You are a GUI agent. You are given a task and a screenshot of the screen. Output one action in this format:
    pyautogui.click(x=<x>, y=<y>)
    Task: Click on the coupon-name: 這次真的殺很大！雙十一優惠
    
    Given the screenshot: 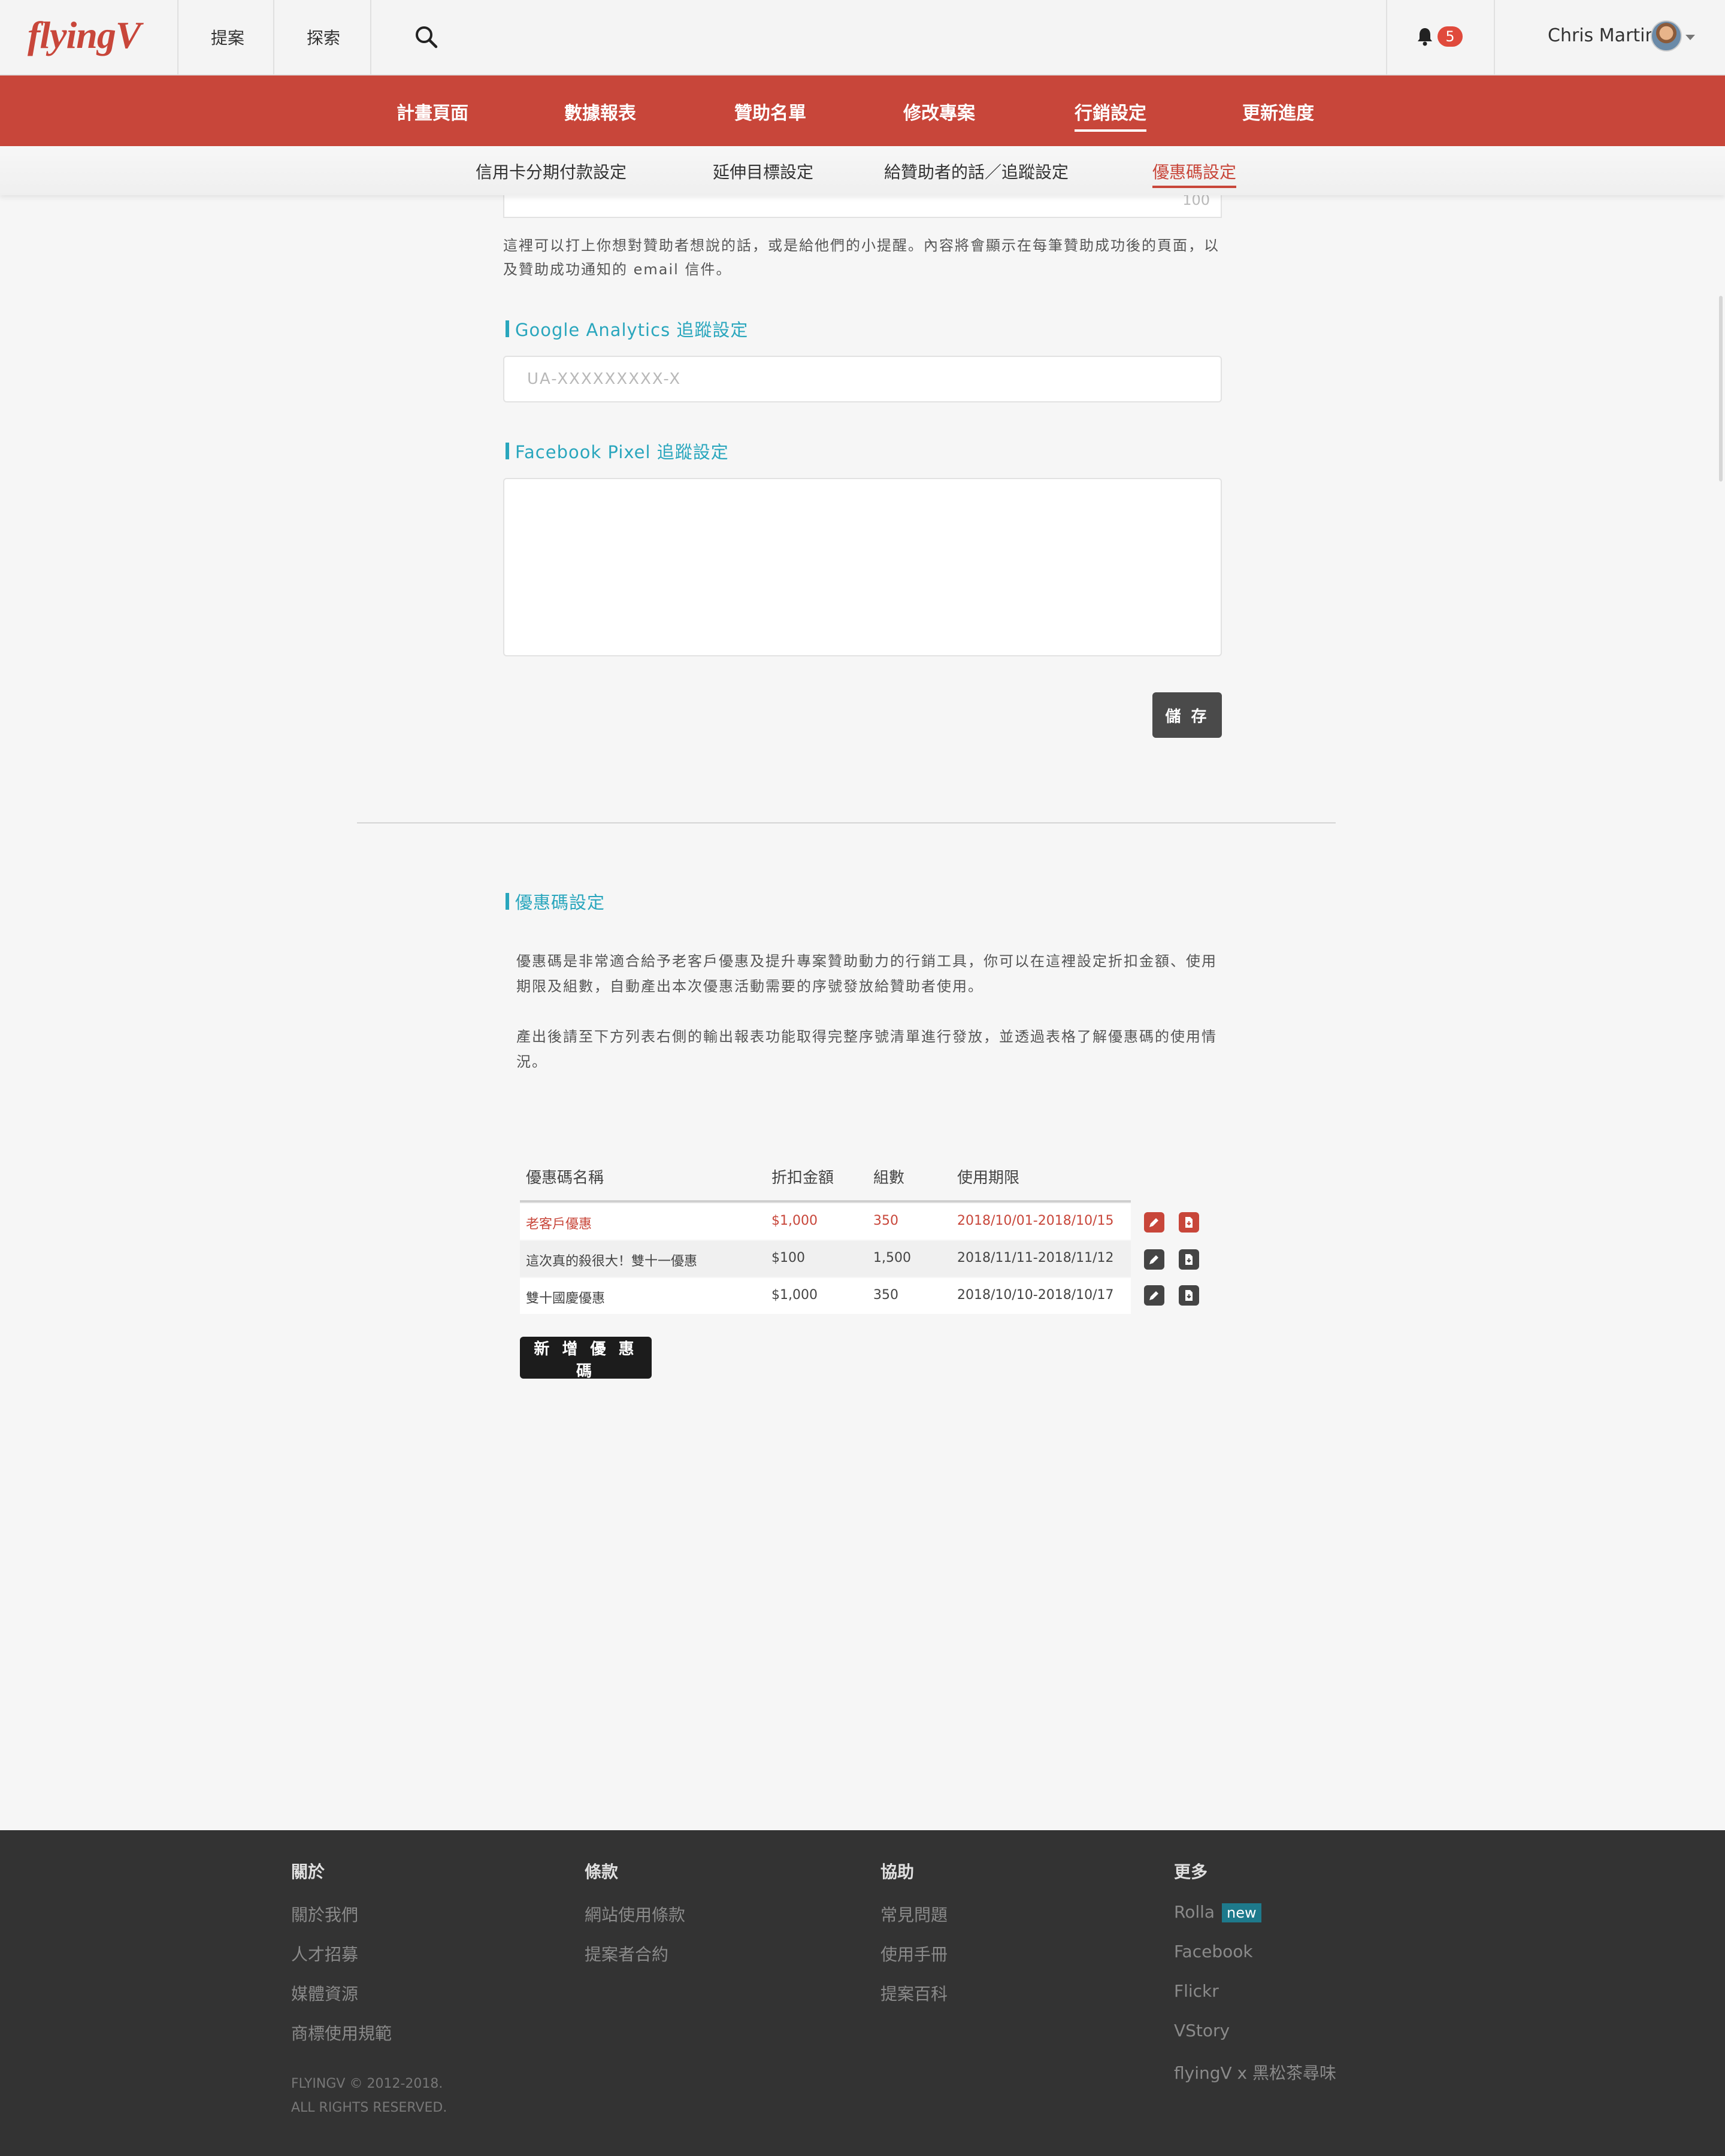 What is the action you would take?
    pyautogui.click(x=612, y=1261)
    